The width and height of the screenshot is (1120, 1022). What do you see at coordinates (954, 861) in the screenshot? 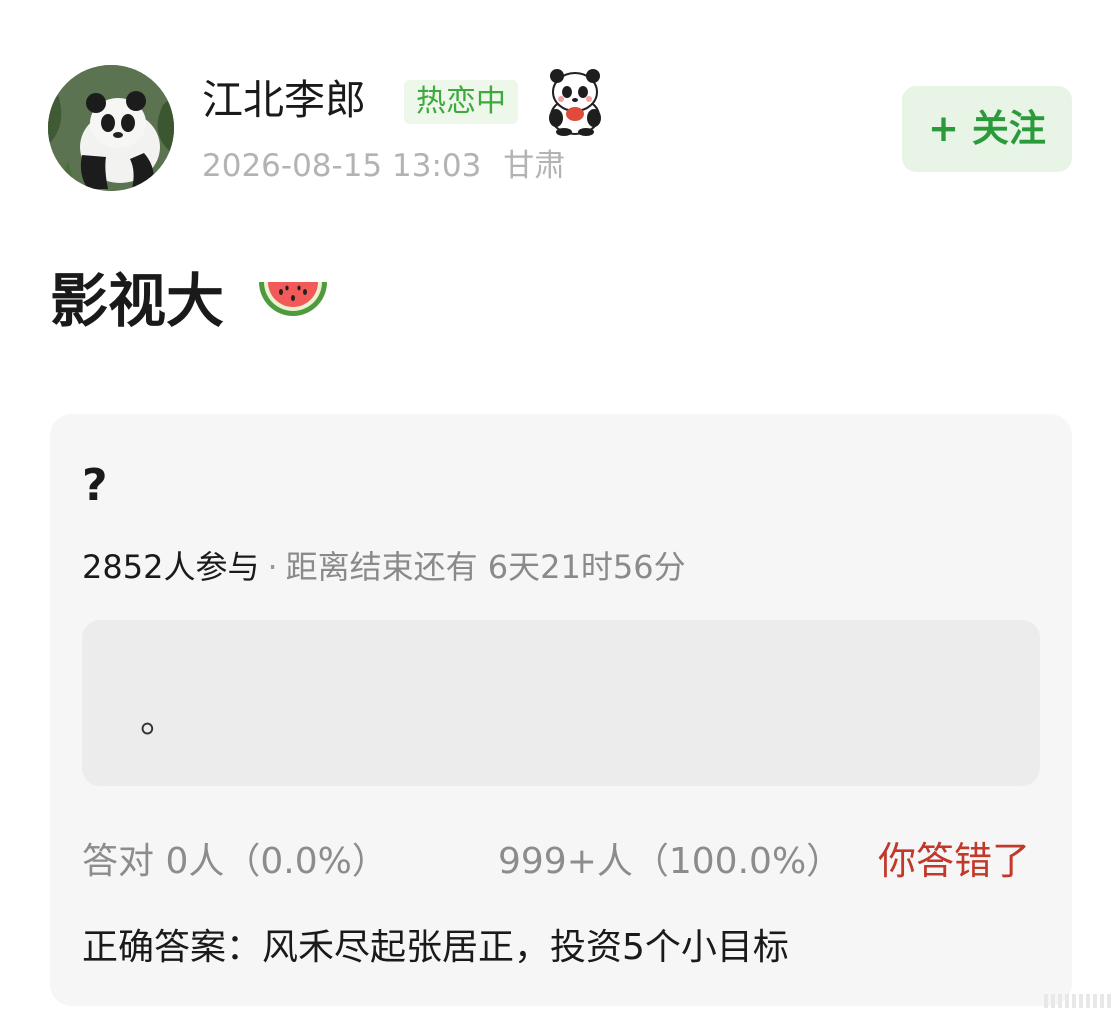
I see `answer-verdict: 你答错了` at bounding box center [954, 861].